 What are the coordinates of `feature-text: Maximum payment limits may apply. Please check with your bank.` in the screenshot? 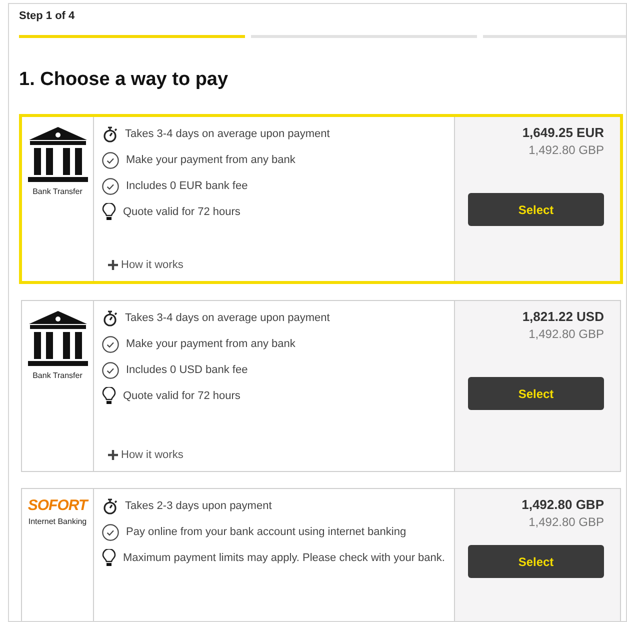 It's located at (284, 558).